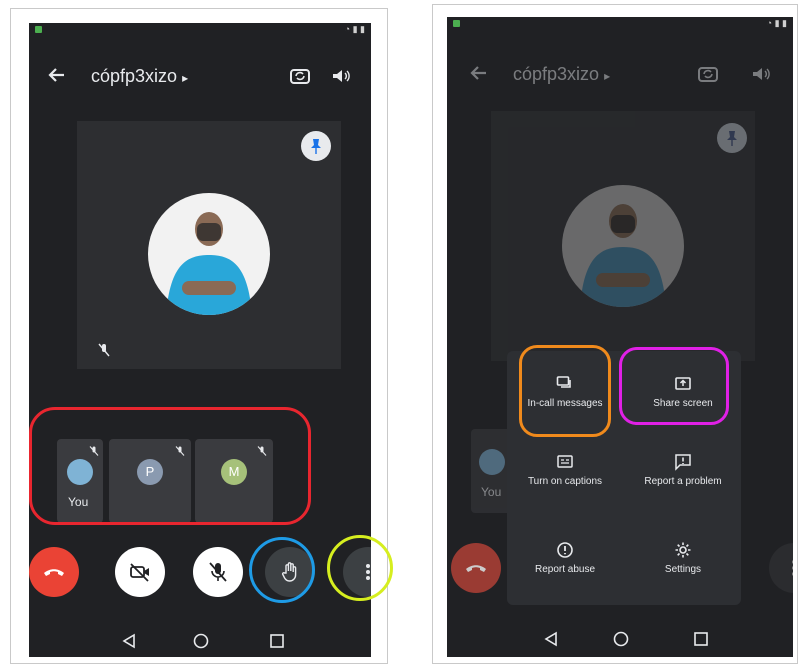 The image size is (802, 666). Describe the element at coordinates (282, 570) in the screenshot. I see `raise-hand-highlight` at that location.